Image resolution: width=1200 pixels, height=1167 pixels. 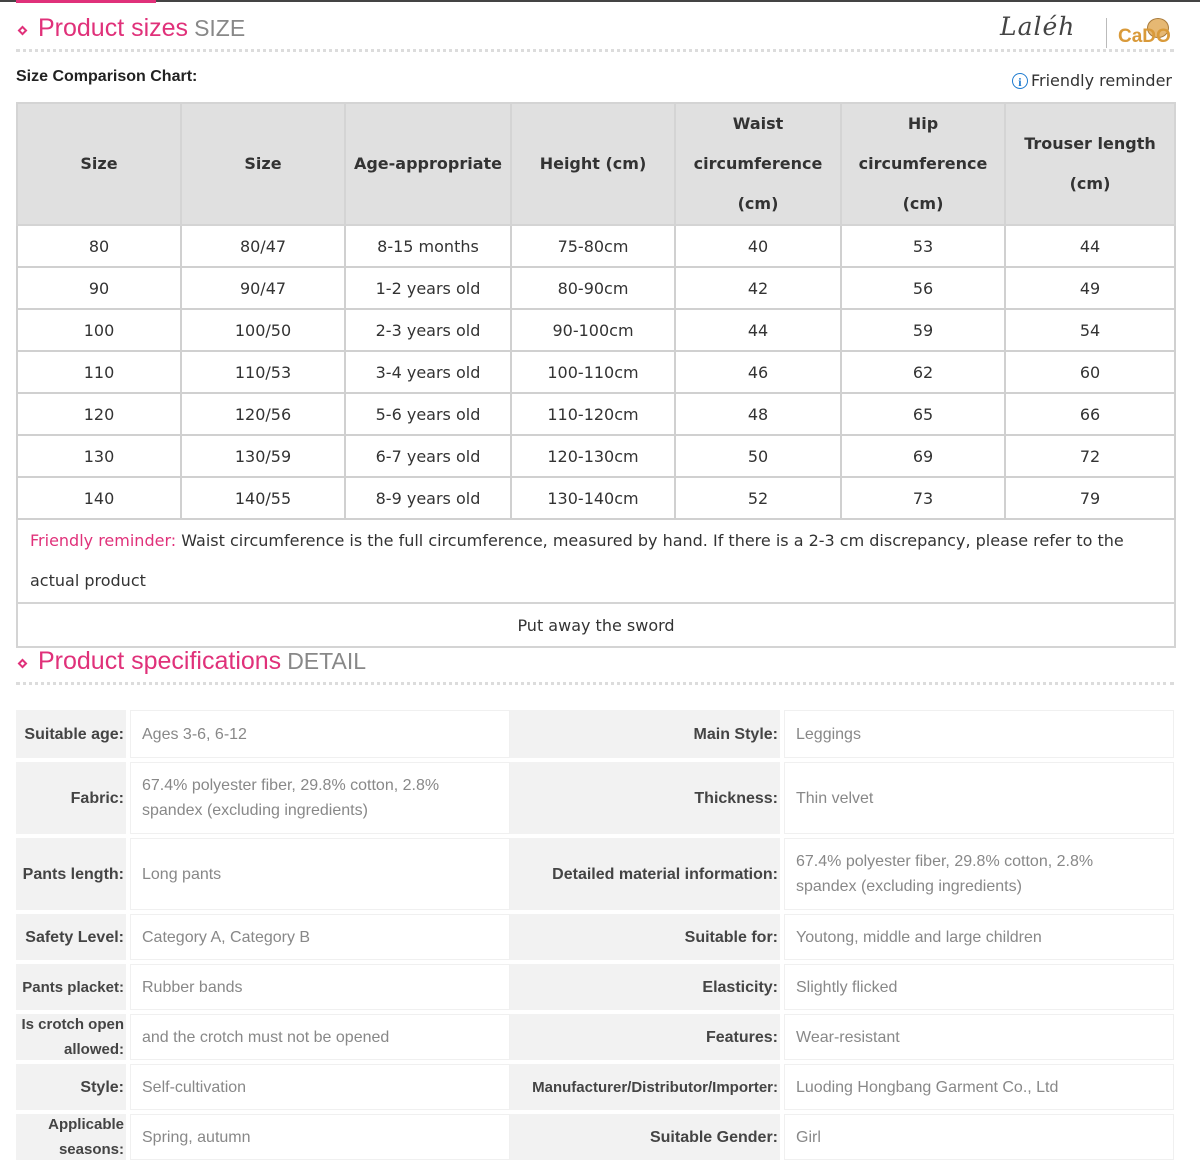 I want to click on table-cell: 120/56, so click(x=263, y=414).